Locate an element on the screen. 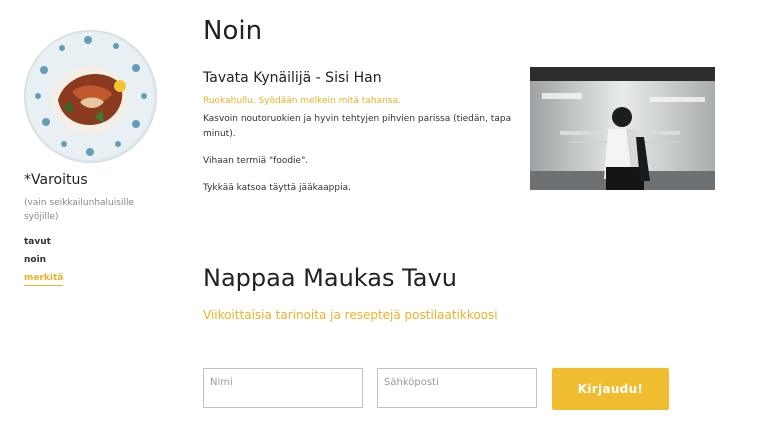 This screenshot has height=424, width=766. subway-woman-image is located at coordinates (622, 128).